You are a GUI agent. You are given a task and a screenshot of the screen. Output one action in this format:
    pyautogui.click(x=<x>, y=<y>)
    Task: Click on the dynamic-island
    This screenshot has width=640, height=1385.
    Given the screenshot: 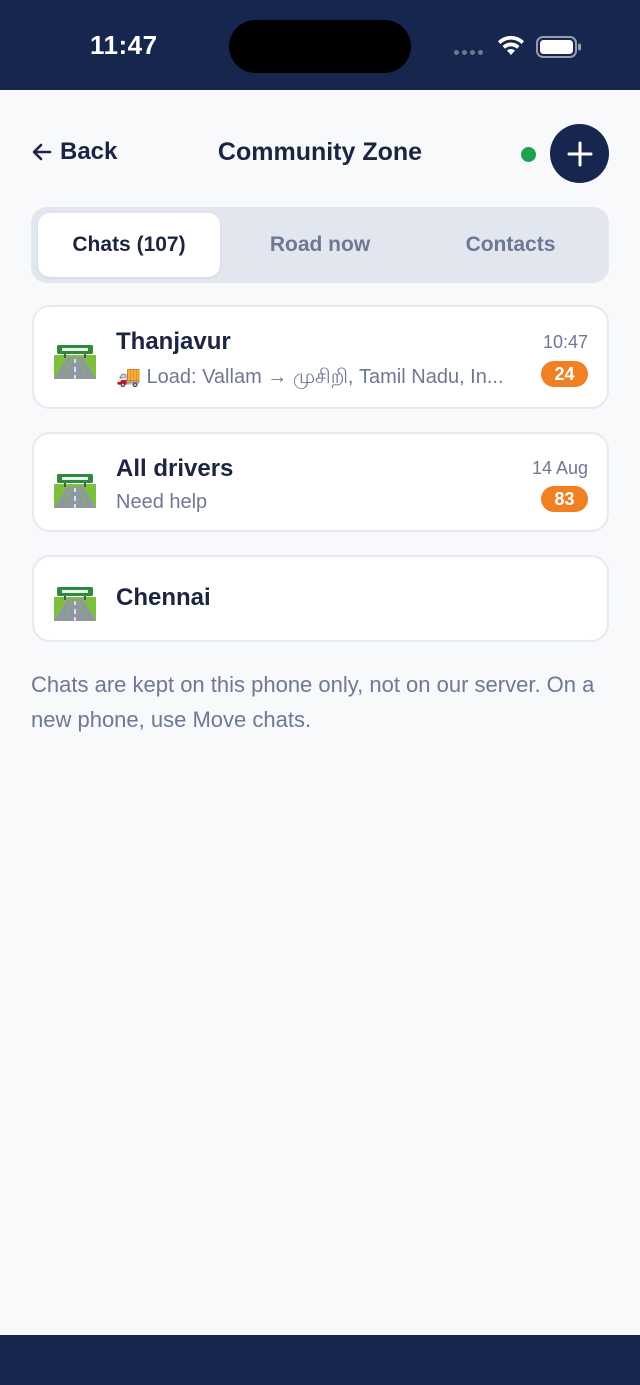 What is the action you would take?
    pyautogui.click(x=320, y=46)
    